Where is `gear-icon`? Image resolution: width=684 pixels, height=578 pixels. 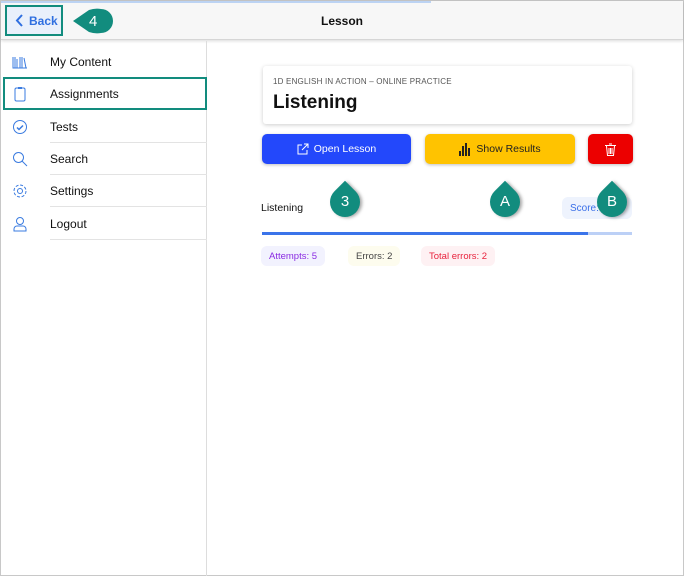
gear-icon is located at coordinates (20, 191).